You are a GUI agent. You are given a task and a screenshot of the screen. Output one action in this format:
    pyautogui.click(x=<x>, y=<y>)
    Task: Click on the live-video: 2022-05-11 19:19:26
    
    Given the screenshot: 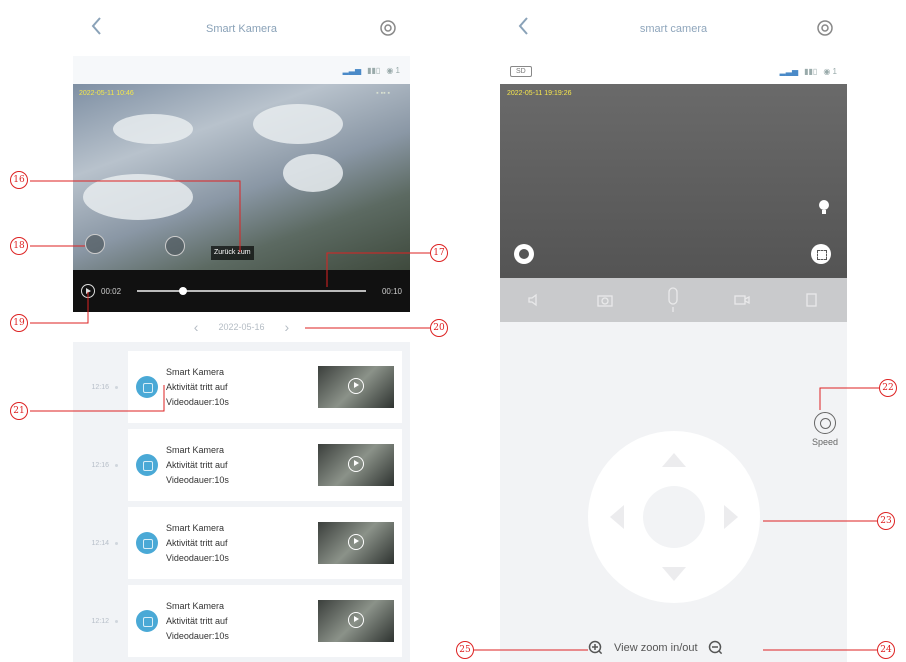 What is the action you would take?
    pyautogui.click(x=673, y=181)
    